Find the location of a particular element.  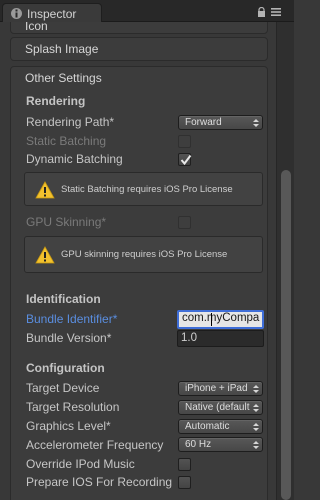

configuration-header: Configuration is located at coordinates (65, 368).